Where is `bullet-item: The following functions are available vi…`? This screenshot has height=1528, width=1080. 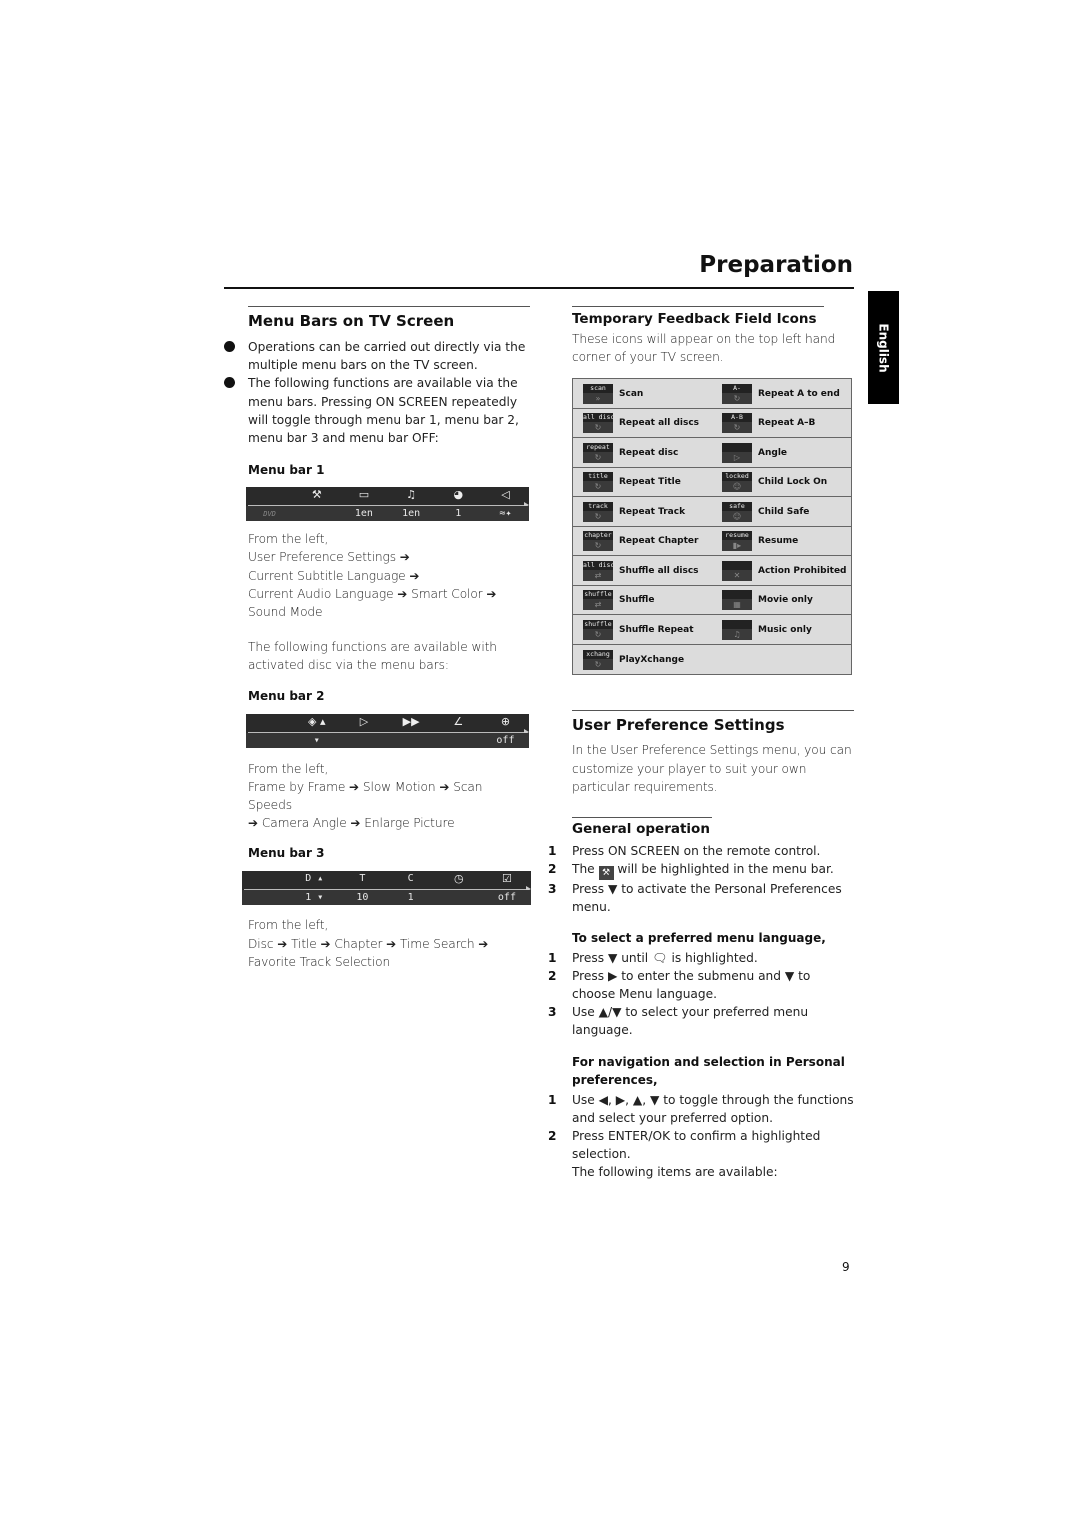 bullet-item: The following functions are available vi… is located at coordinates (377, 410).